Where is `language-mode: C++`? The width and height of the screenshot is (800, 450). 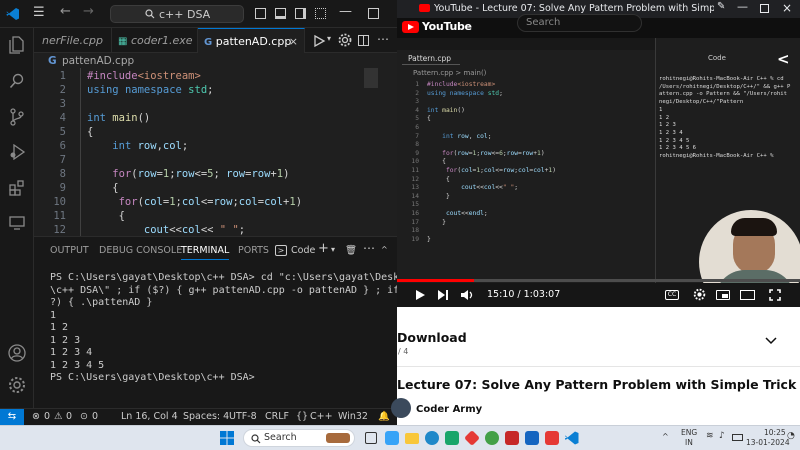 language-mode: C++ is located at coordinates (321, 416).